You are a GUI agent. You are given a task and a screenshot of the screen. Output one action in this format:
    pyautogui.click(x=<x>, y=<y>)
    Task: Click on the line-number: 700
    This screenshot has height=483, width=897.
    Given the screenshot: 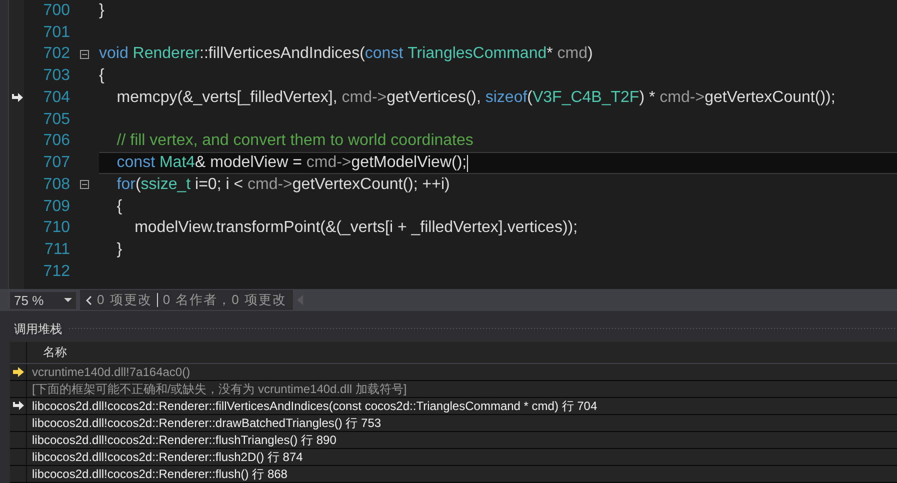 What is the action you would take?
    pyautogui.click(x=56, y=11)
    